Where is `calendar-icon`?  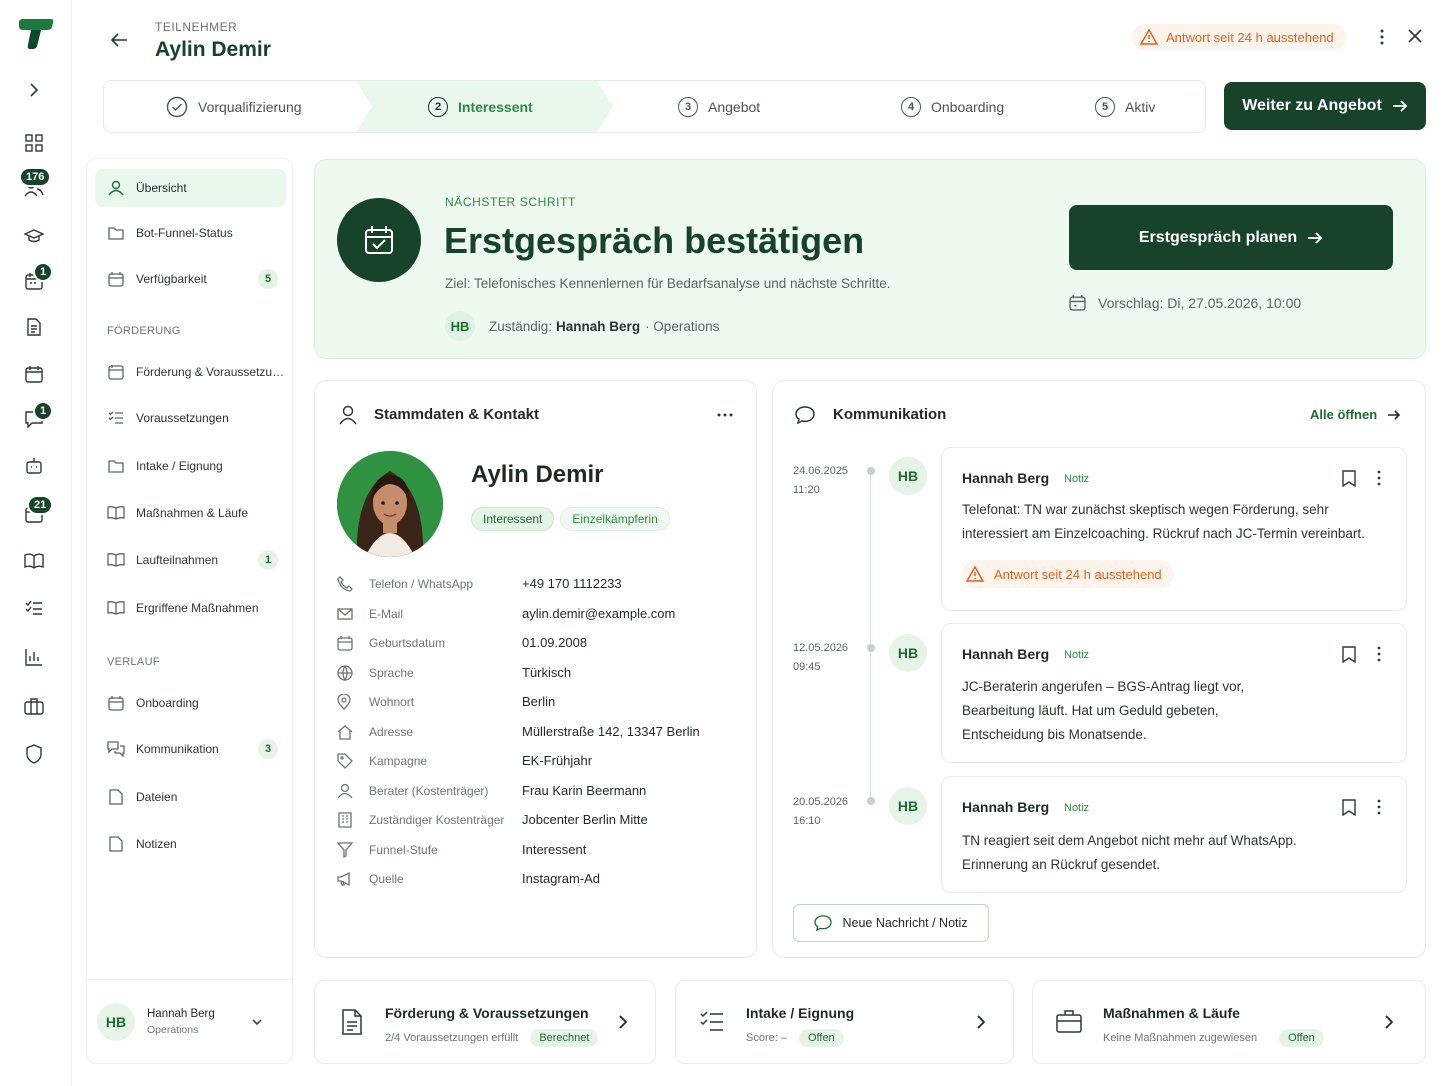
calendar-icon is located at coordinates (34, 374).